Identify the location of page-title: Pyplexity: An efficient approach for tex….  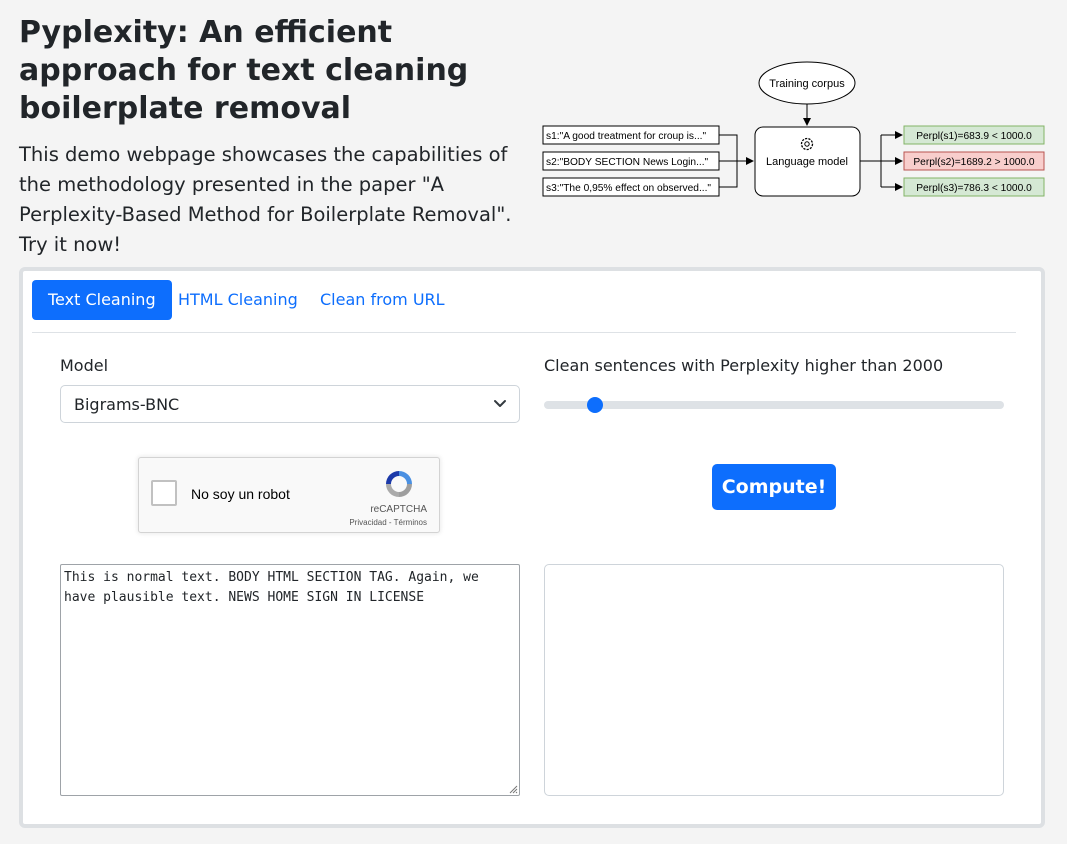
(244, 70).